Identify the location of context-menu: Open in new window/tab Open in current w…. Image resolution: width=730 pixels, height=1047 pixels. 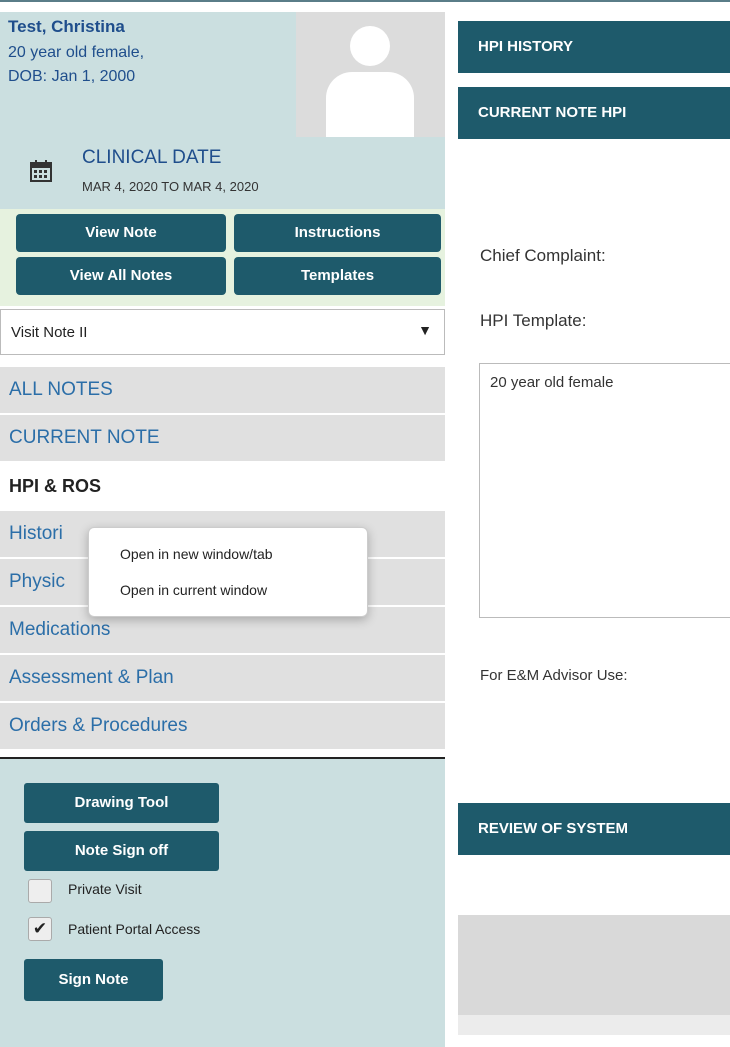
(228, 572).